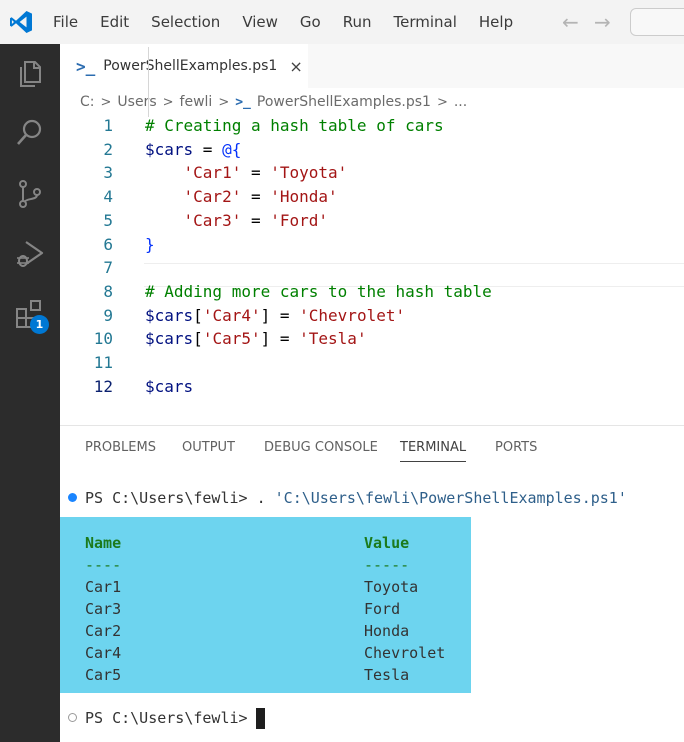 Image resolution: width=684 pixels, height=742 pixels. I want to click on code-text: 'Car1' = 'Toyota', so click(246, 172).